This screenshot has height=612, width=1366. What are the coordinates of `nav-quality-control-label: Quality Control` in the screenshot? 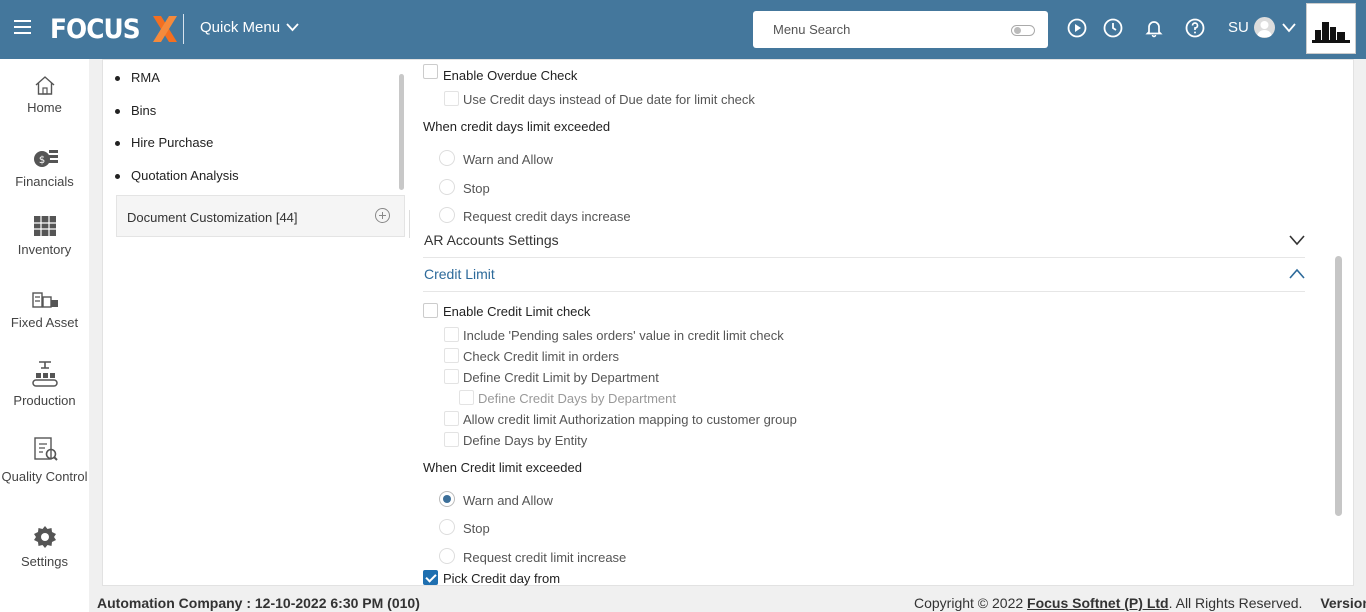 It's located at (44, 476).